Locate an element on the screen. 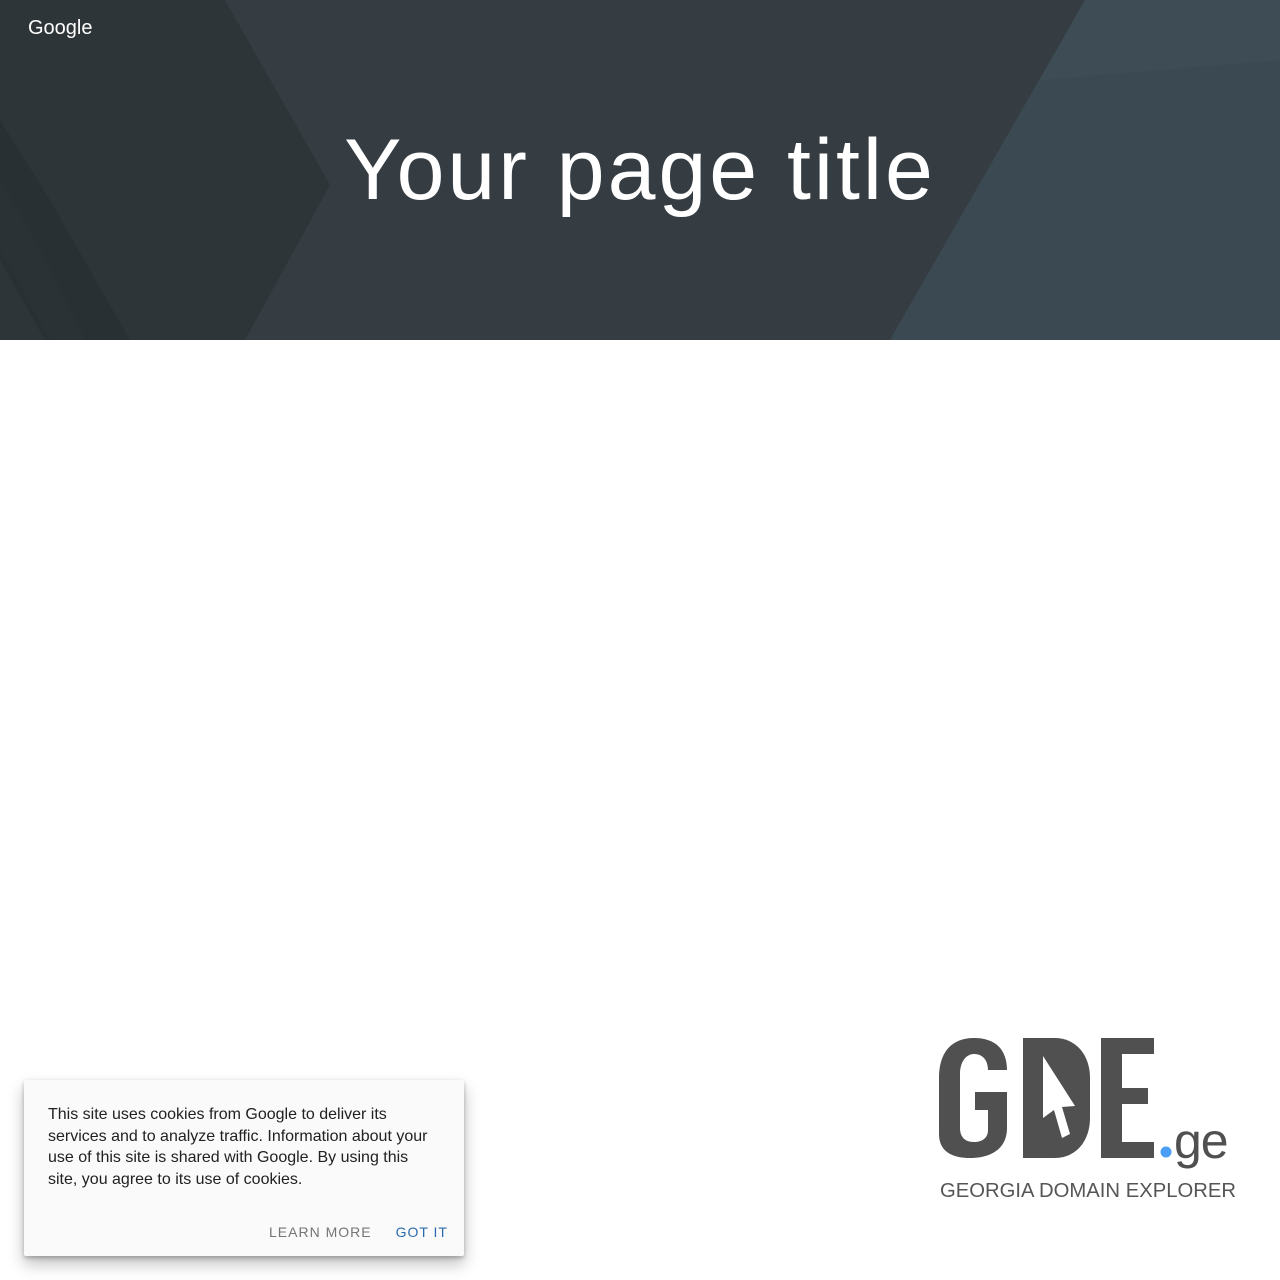 The width and height of the screenshot is (1280, 1280). logo-dot is located at coordinates (1166, 1152).